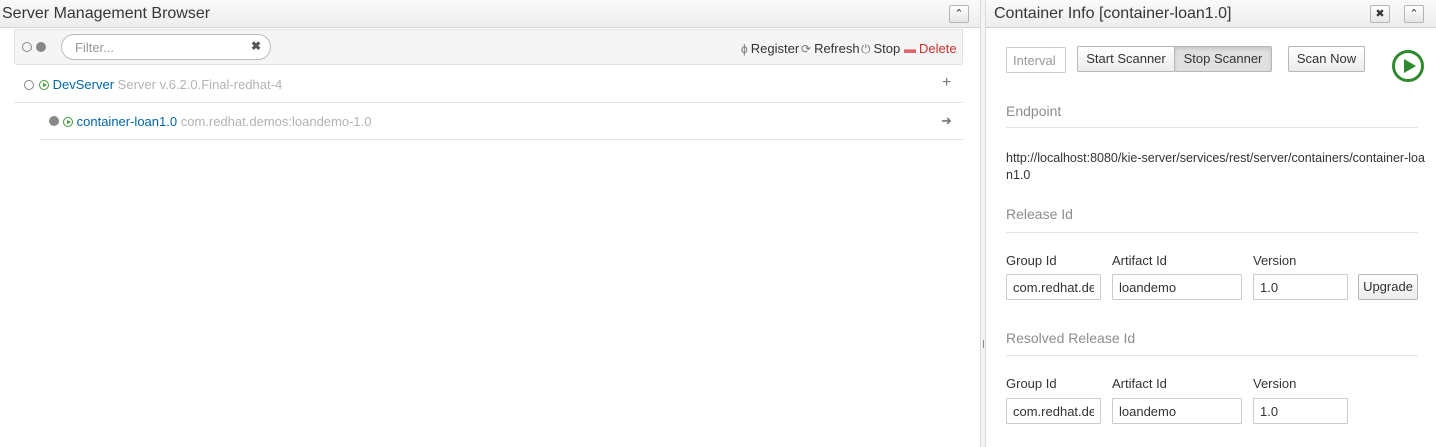 Image resolution: width=1436 pixels, height=447 pixels. What do you see at coordinates (200, 84) in the screenshot?
I see `server-description: Server v.6.2.0.Final-redhat-4` at bounding box center [200, 84].